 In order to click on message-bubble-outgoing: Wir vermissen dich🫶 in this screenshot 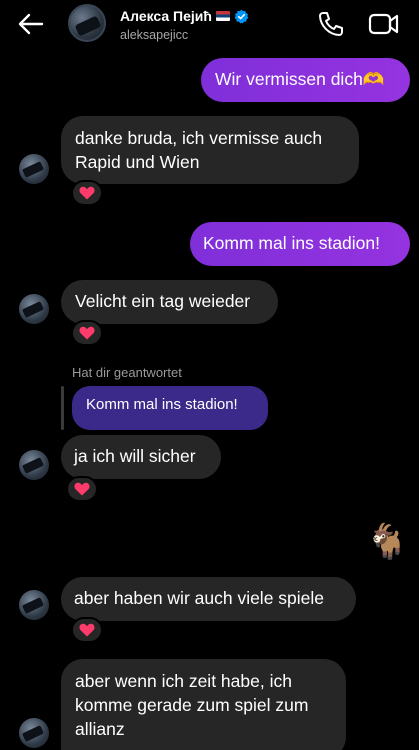, I will do `click(305, 80)`.